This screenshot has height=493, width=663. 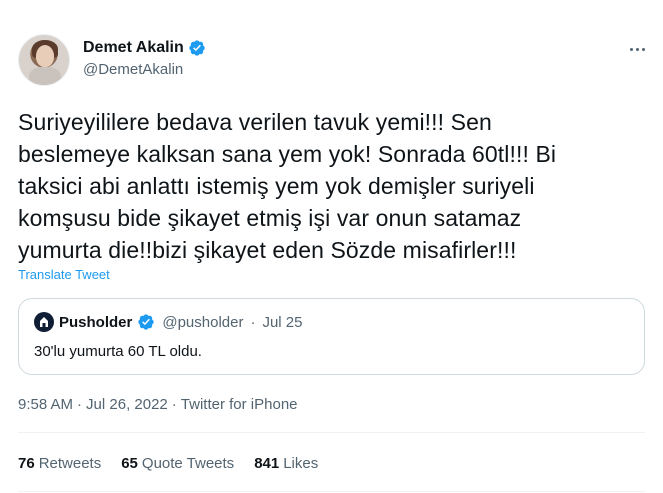 I want to click on retweets-stat: 76 Retweets, so click(x=59, y=463).